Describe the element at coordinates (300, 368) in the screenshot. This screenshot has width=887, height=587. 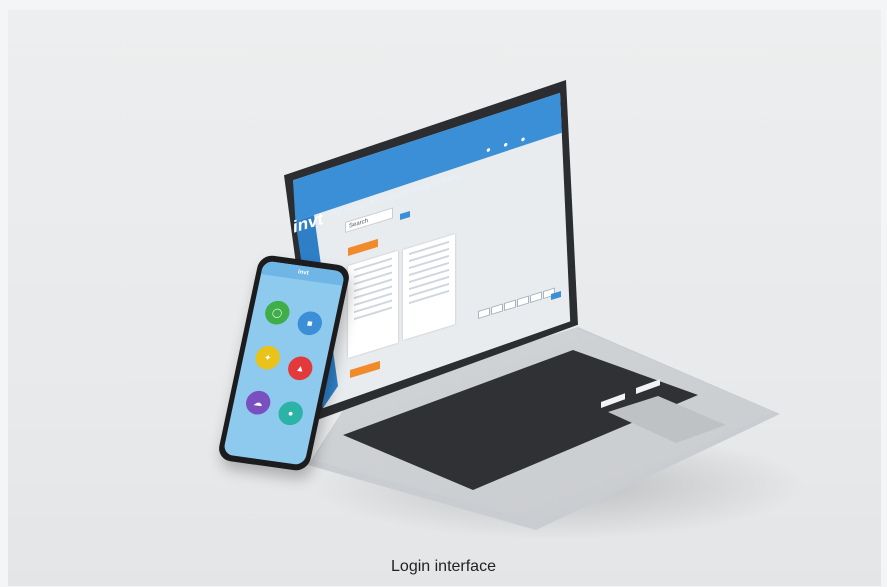
I see `alarm-tile-icon: ▲` at that location.